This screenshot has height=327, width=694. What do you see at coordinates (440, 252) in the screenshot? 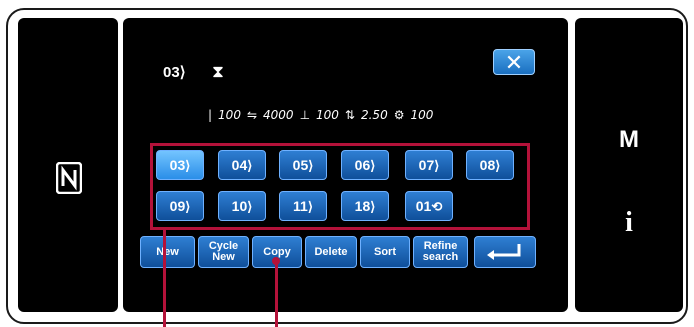
I see `refine-search-button: Refine search` at bounding box center [440, 252].